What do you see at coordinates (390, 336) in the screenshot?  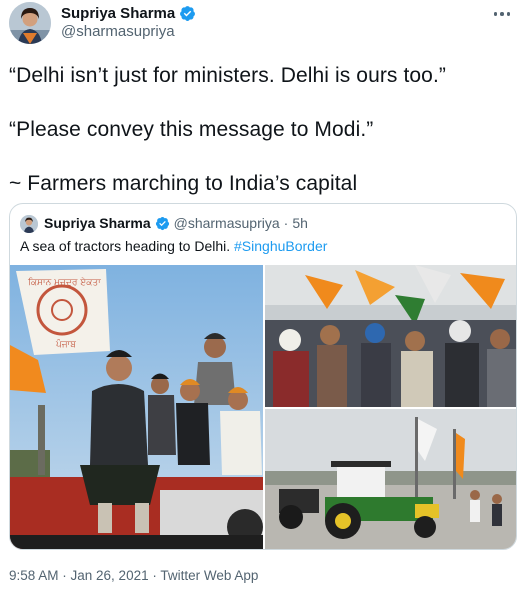 I see `photo-crowd-with-flags` at bounding box center [390, 336].